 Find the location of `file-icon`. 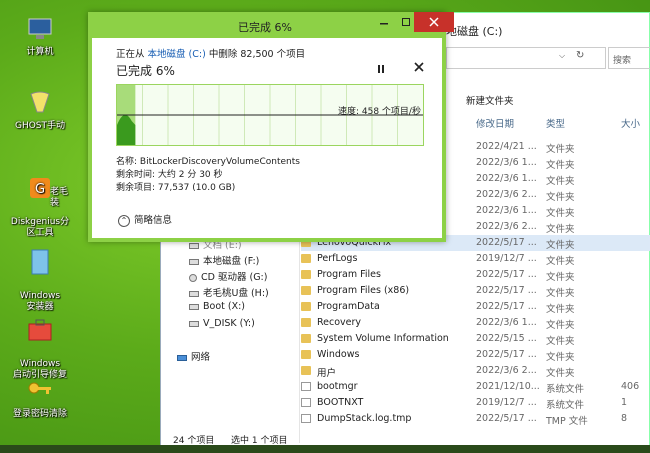

file-icon is located at coordinates (306, 418).